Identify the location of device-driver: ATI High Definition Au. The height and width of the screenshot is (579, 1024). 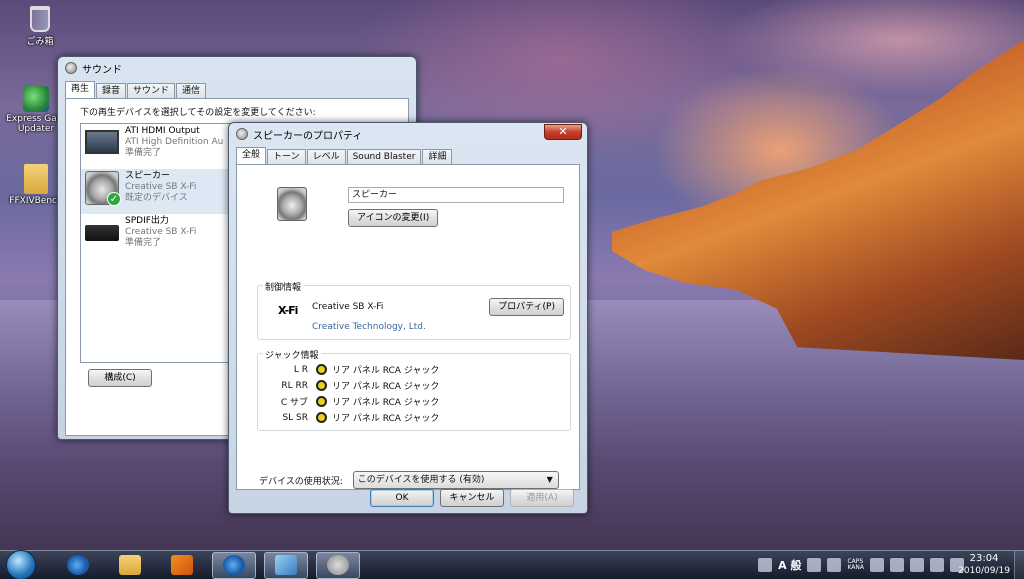
(174, 142).